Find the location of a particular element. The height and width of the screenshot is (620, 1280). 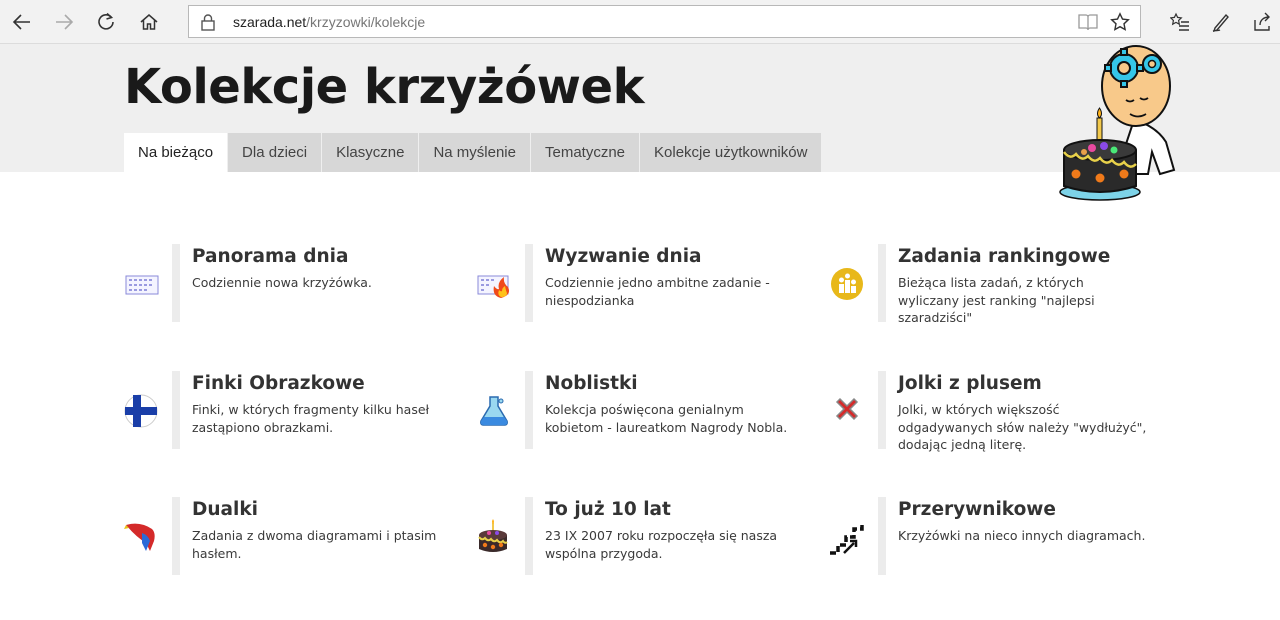

flask-icon is located at coordinates (494, 411).